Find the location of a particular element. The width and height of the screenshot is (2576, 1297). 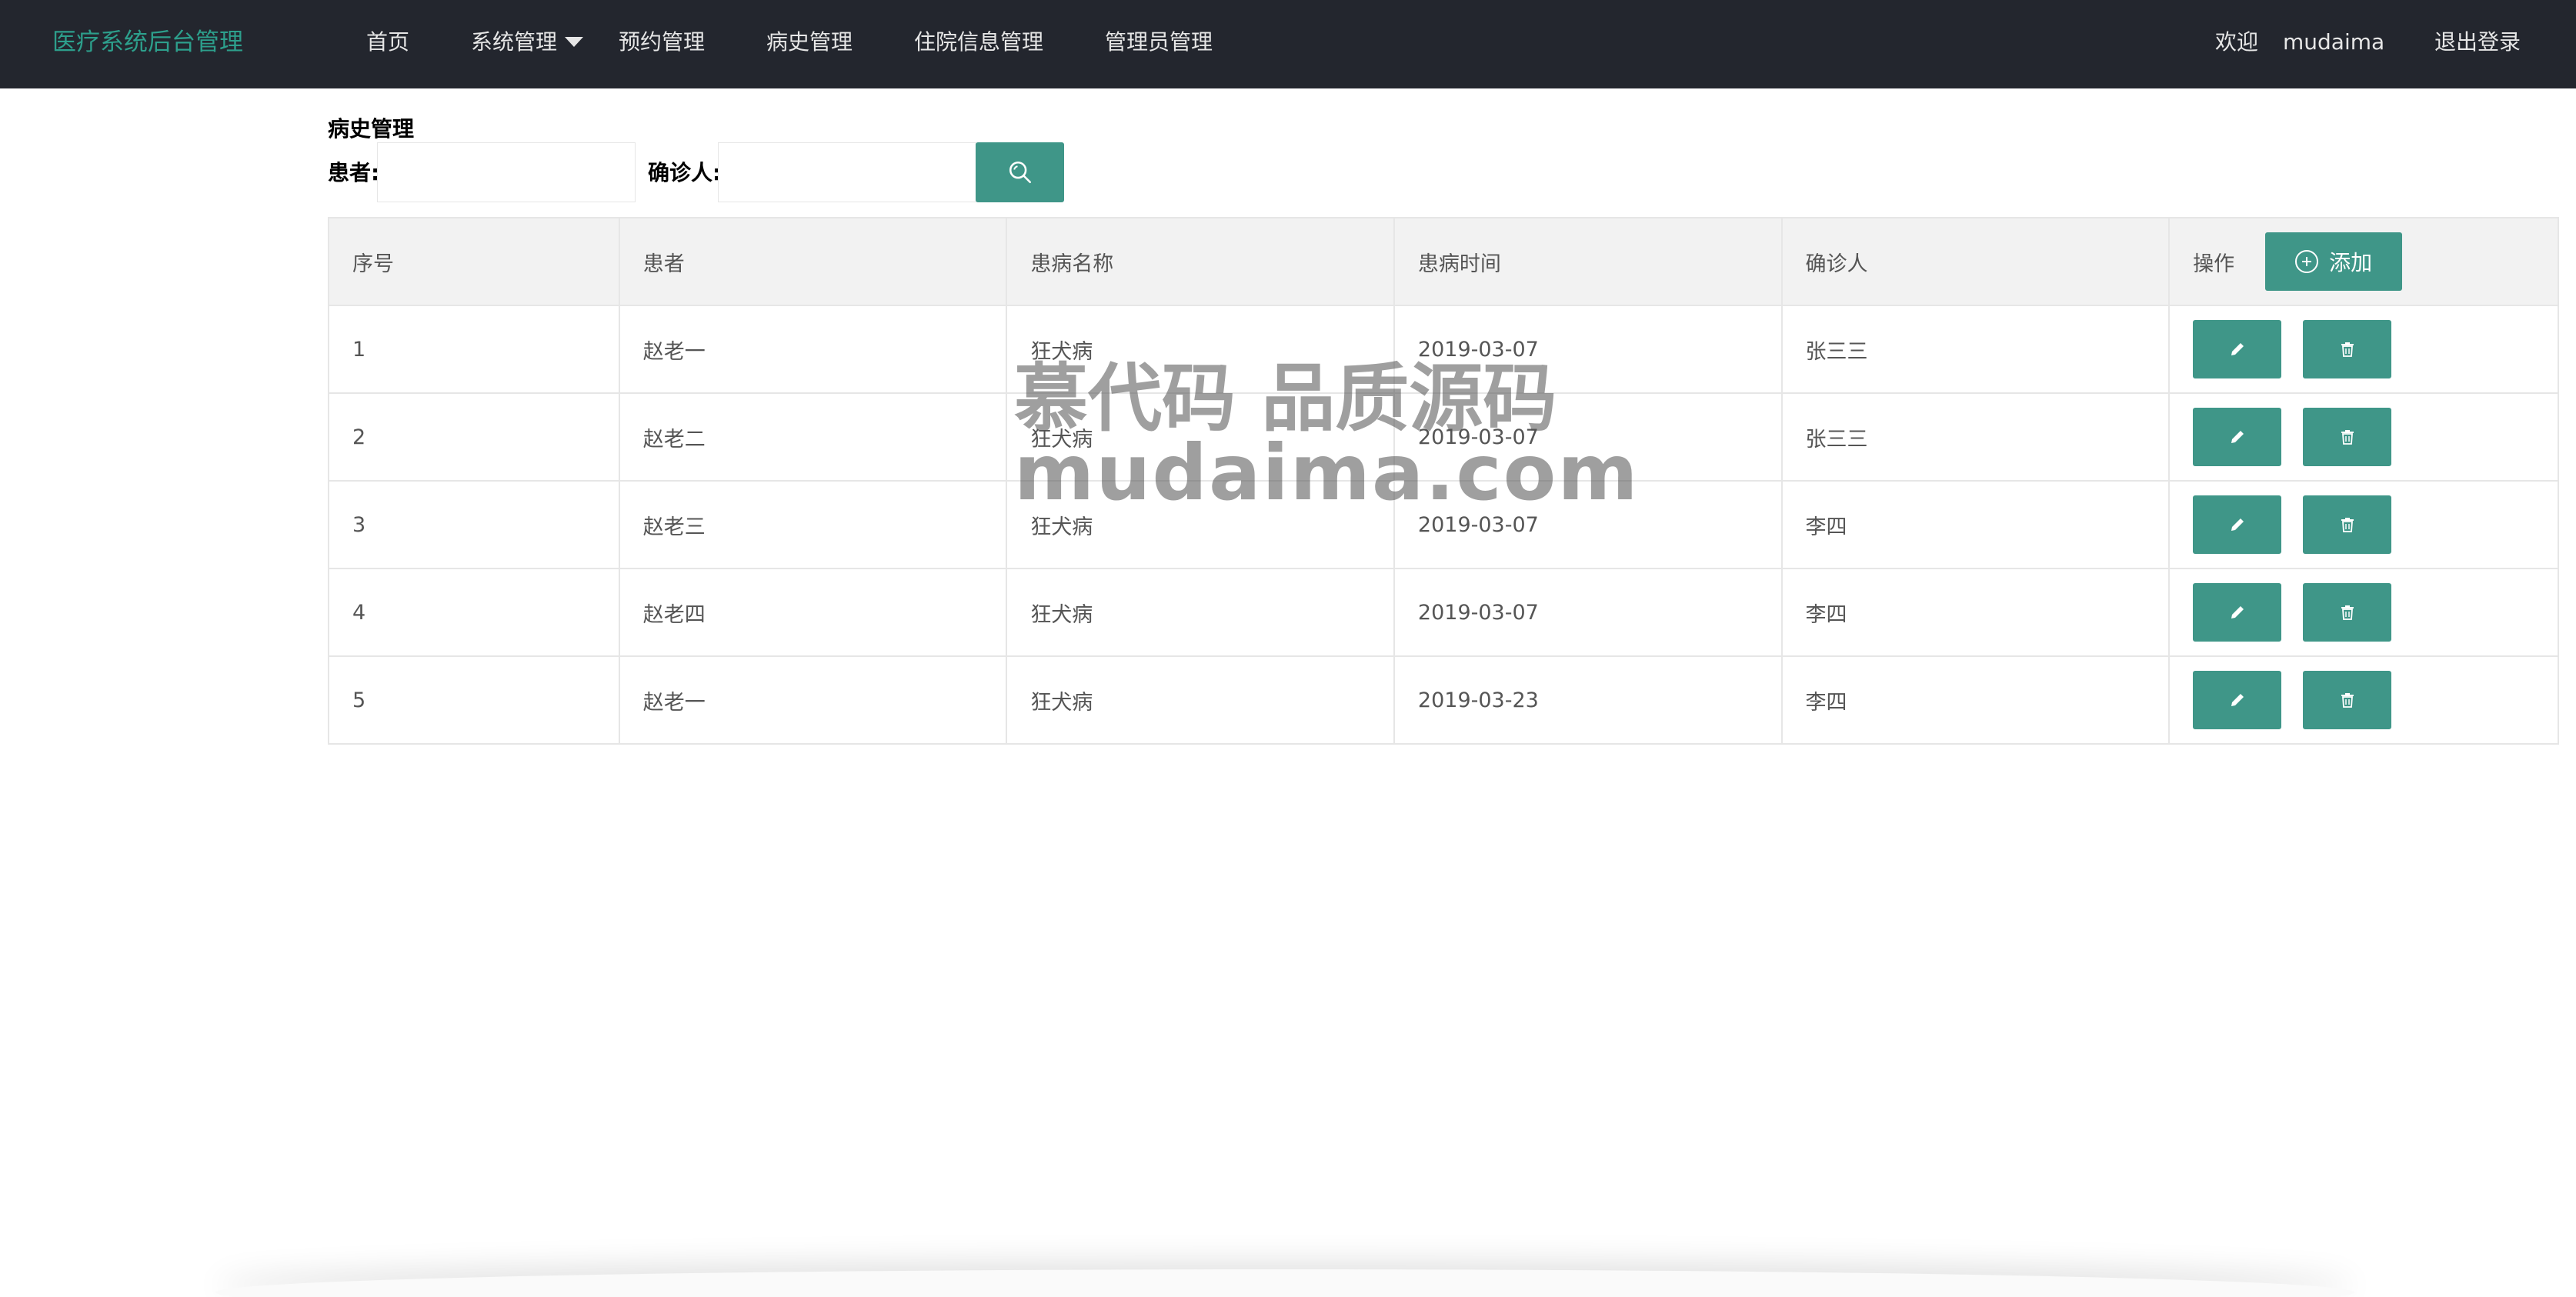

table-row: 1 赵老一 狂犬病 2019-03-07 张三三 is located at coordinates (1444, 350).